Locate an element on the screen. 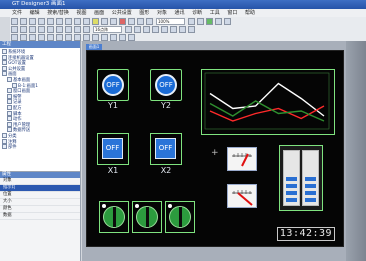 This screenshot has height=261, width=366. copy-icon is located at coordinates (59, 21).